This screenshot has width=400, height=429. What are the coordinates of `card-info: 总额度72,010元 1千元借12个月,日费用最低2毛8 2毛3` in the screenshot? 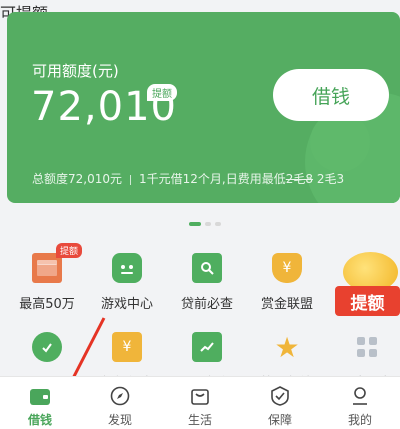 It's located at (207, 179).